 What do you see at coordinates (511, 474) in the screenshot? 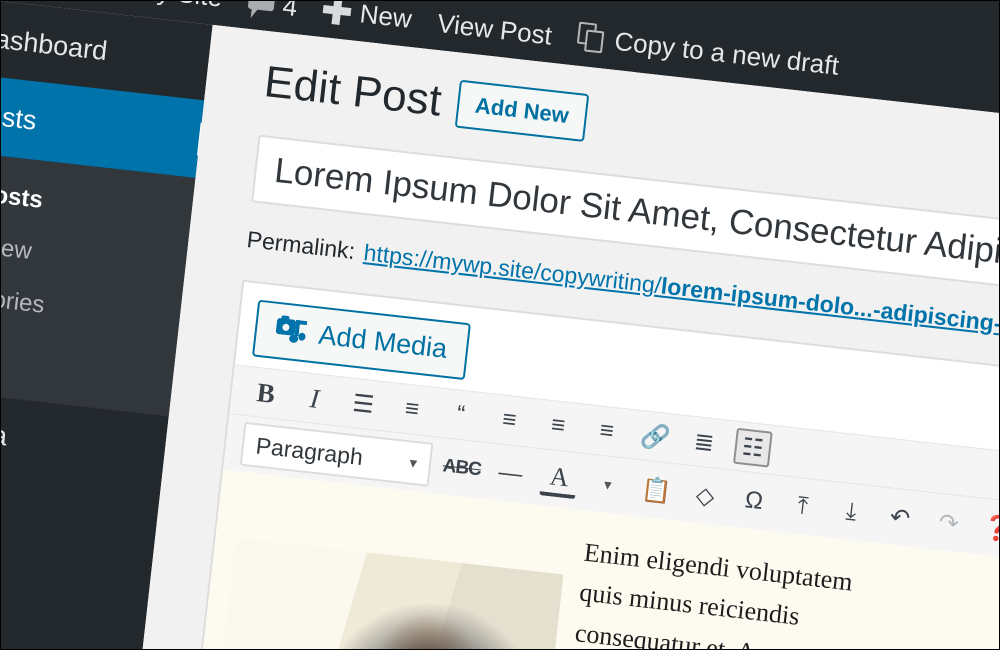
I see `horizontal-rule-button: —` at bounding box center [511, 474].